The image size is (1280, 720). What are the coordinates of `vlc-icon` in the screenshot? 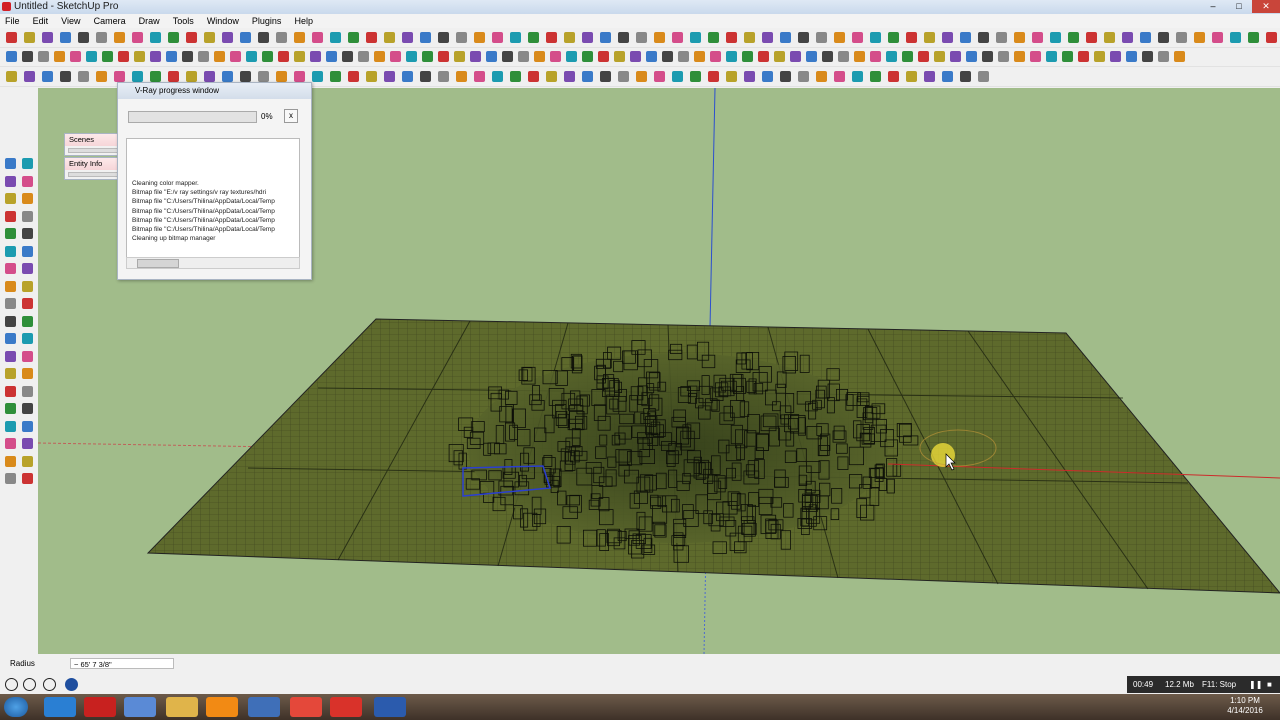 It's located at (222, 707).